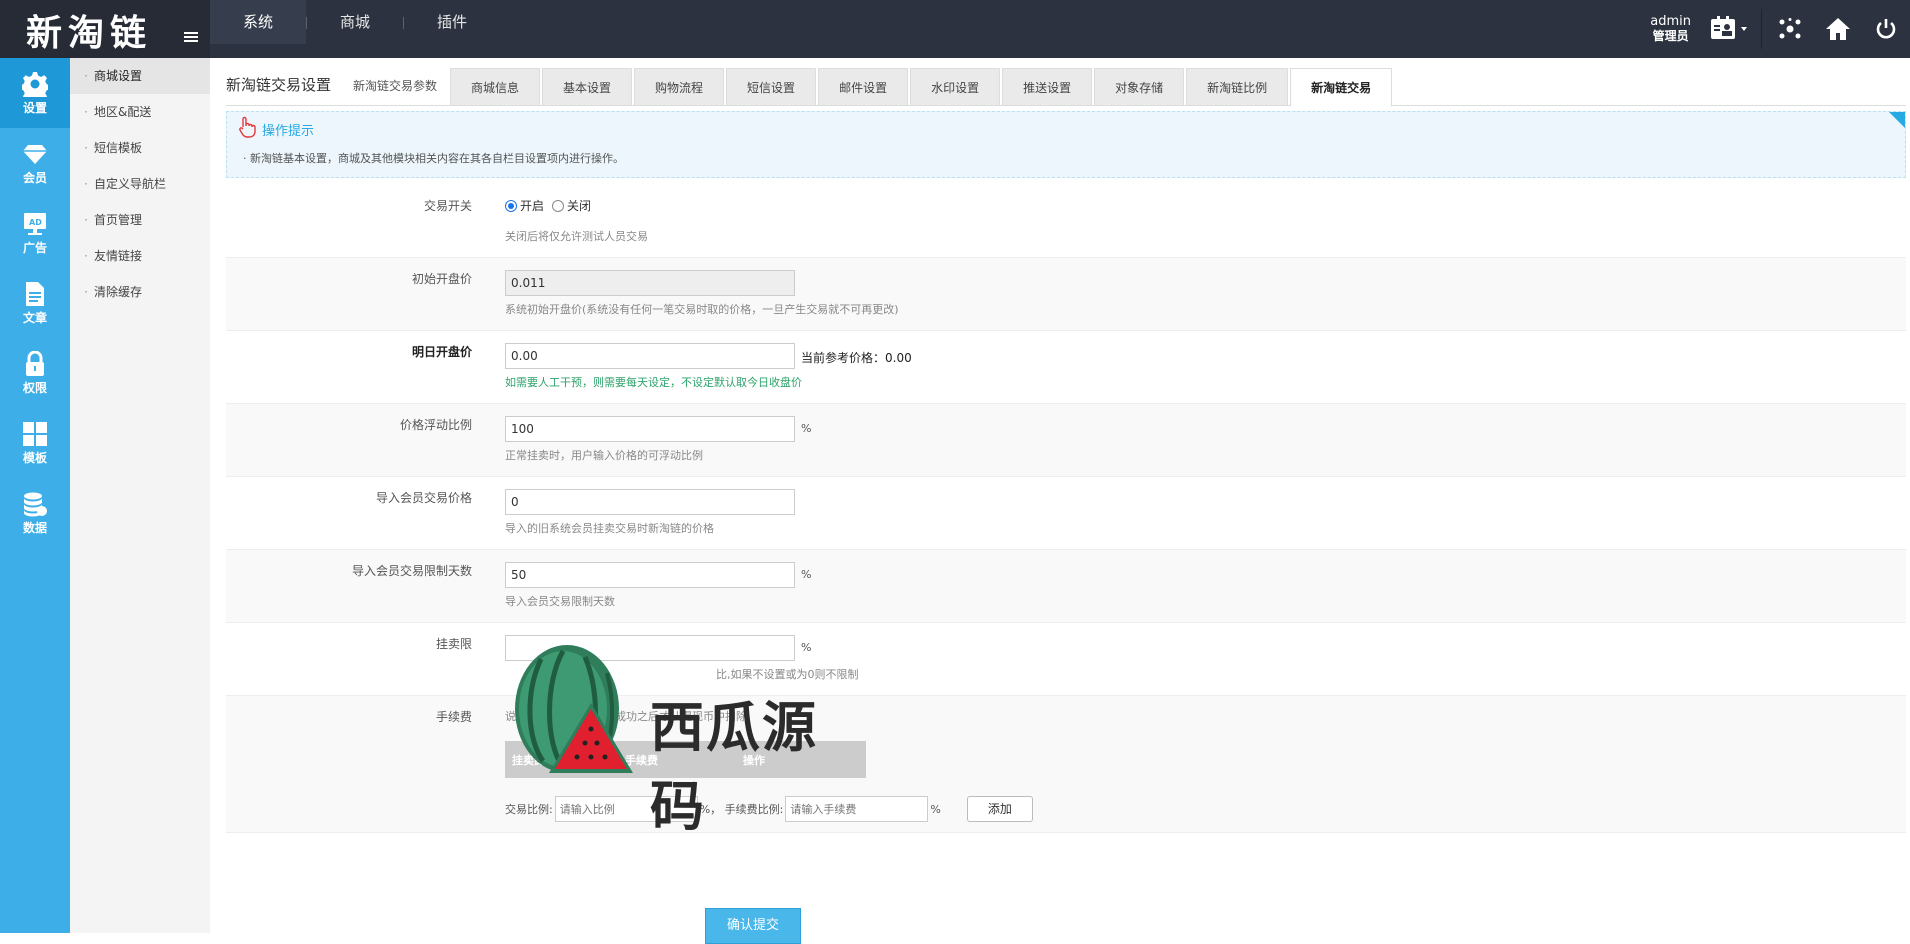 This screenshot has height=944, width=1910. I want to click on top-nav: 系统 商城 插件, so click(355, 29).